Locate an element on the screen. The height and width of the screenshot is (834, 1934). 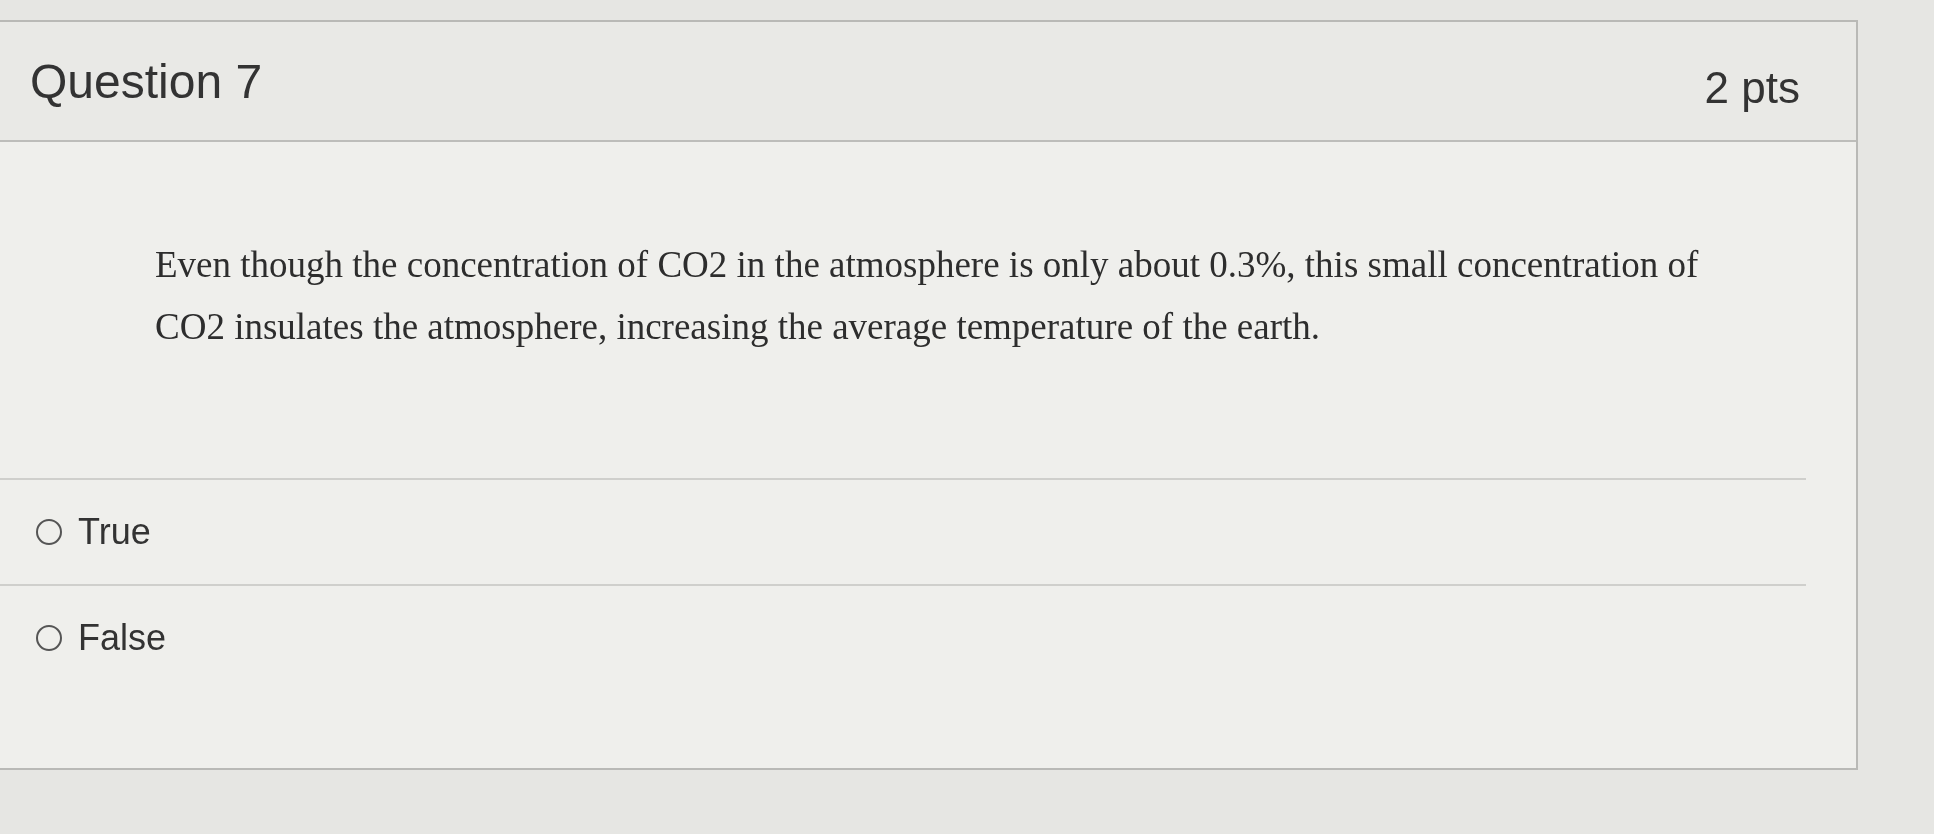
question-text: Even though the concentration of CO2 in the atmosphere is only about 0.3%, this small concentration of CO2 insulates the atmosphere, increasing the average temperature of the earth. is located at coordinates (927, 296).